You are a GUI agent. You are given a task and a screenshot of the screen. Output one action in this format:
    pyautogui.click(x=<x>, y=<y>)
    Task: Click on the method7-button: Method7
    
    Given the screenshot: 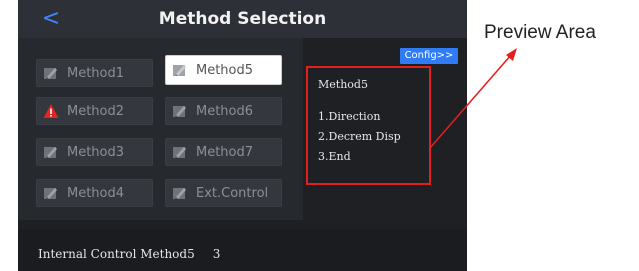 What is the action you would take?
    pyautogui.click(x=223, y=152)
    